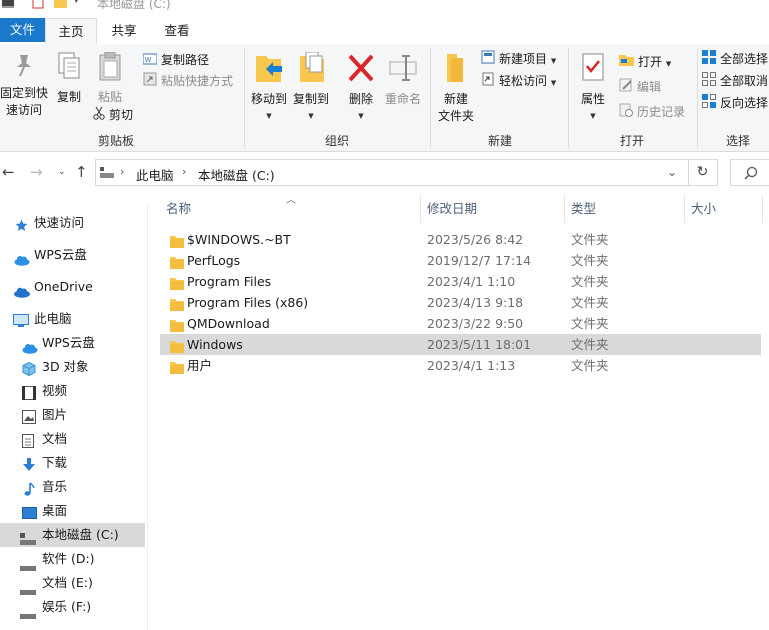 The width and height of the screenshot is (769, 630). What do you see at coordinates (113, 115) in the screenshot?
I see `cut-button: 剪切` at bounding box center [113, 115].